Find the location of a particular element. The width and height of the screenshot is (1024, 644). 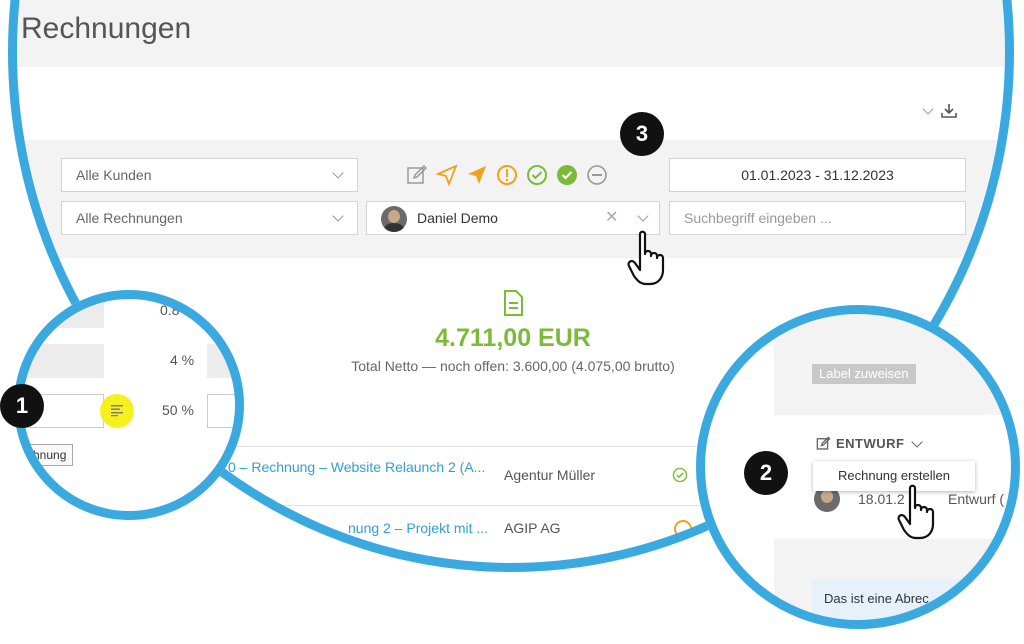

callout-badge-3: 3 is located at coordinates (642, 134).